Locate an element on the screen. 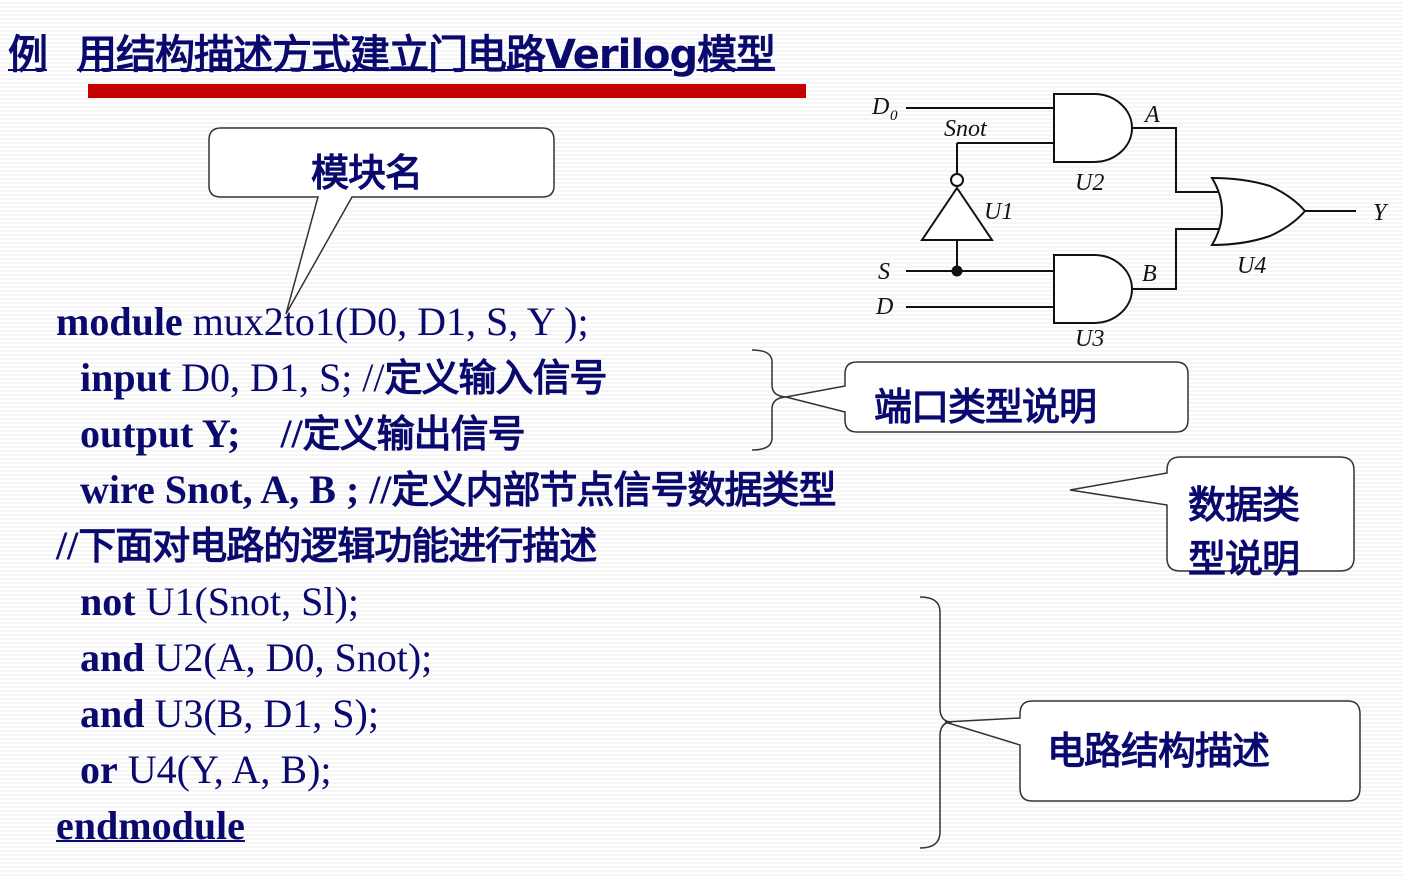  code-line-wire: wire Snot, A, B ; //定义内部节点信号数据类型 is located at coordinates (458, 489).